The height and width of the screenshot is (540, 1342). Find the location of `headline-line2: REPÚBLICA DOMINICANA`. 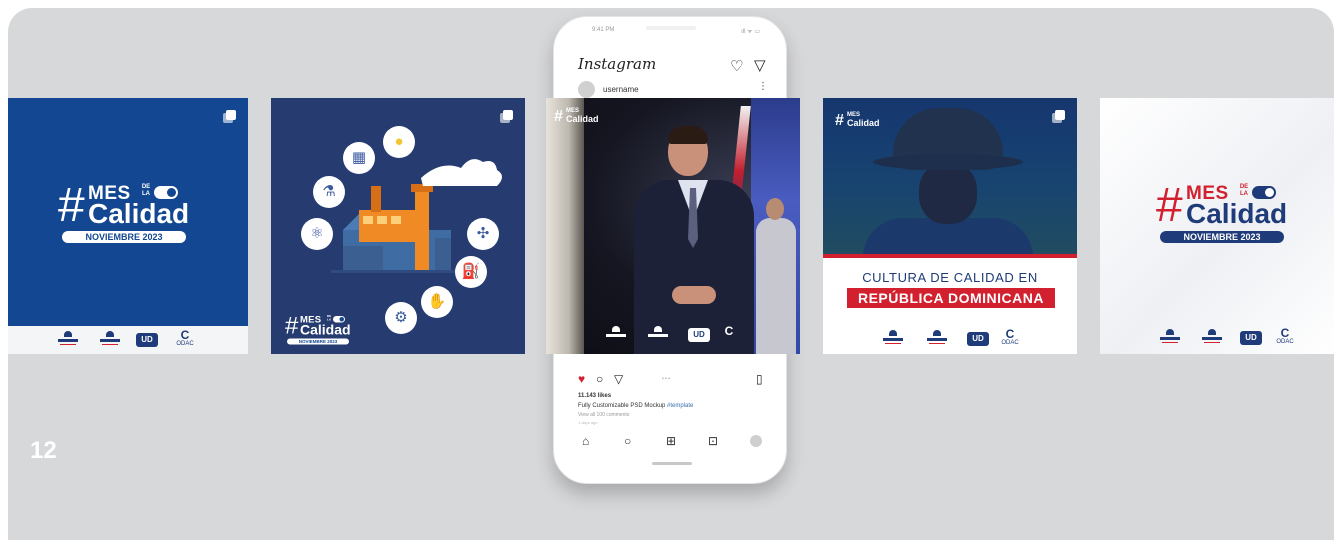

headline-line2: REPÚBLICA DOMINICANA is located at coordinates (951, 298).